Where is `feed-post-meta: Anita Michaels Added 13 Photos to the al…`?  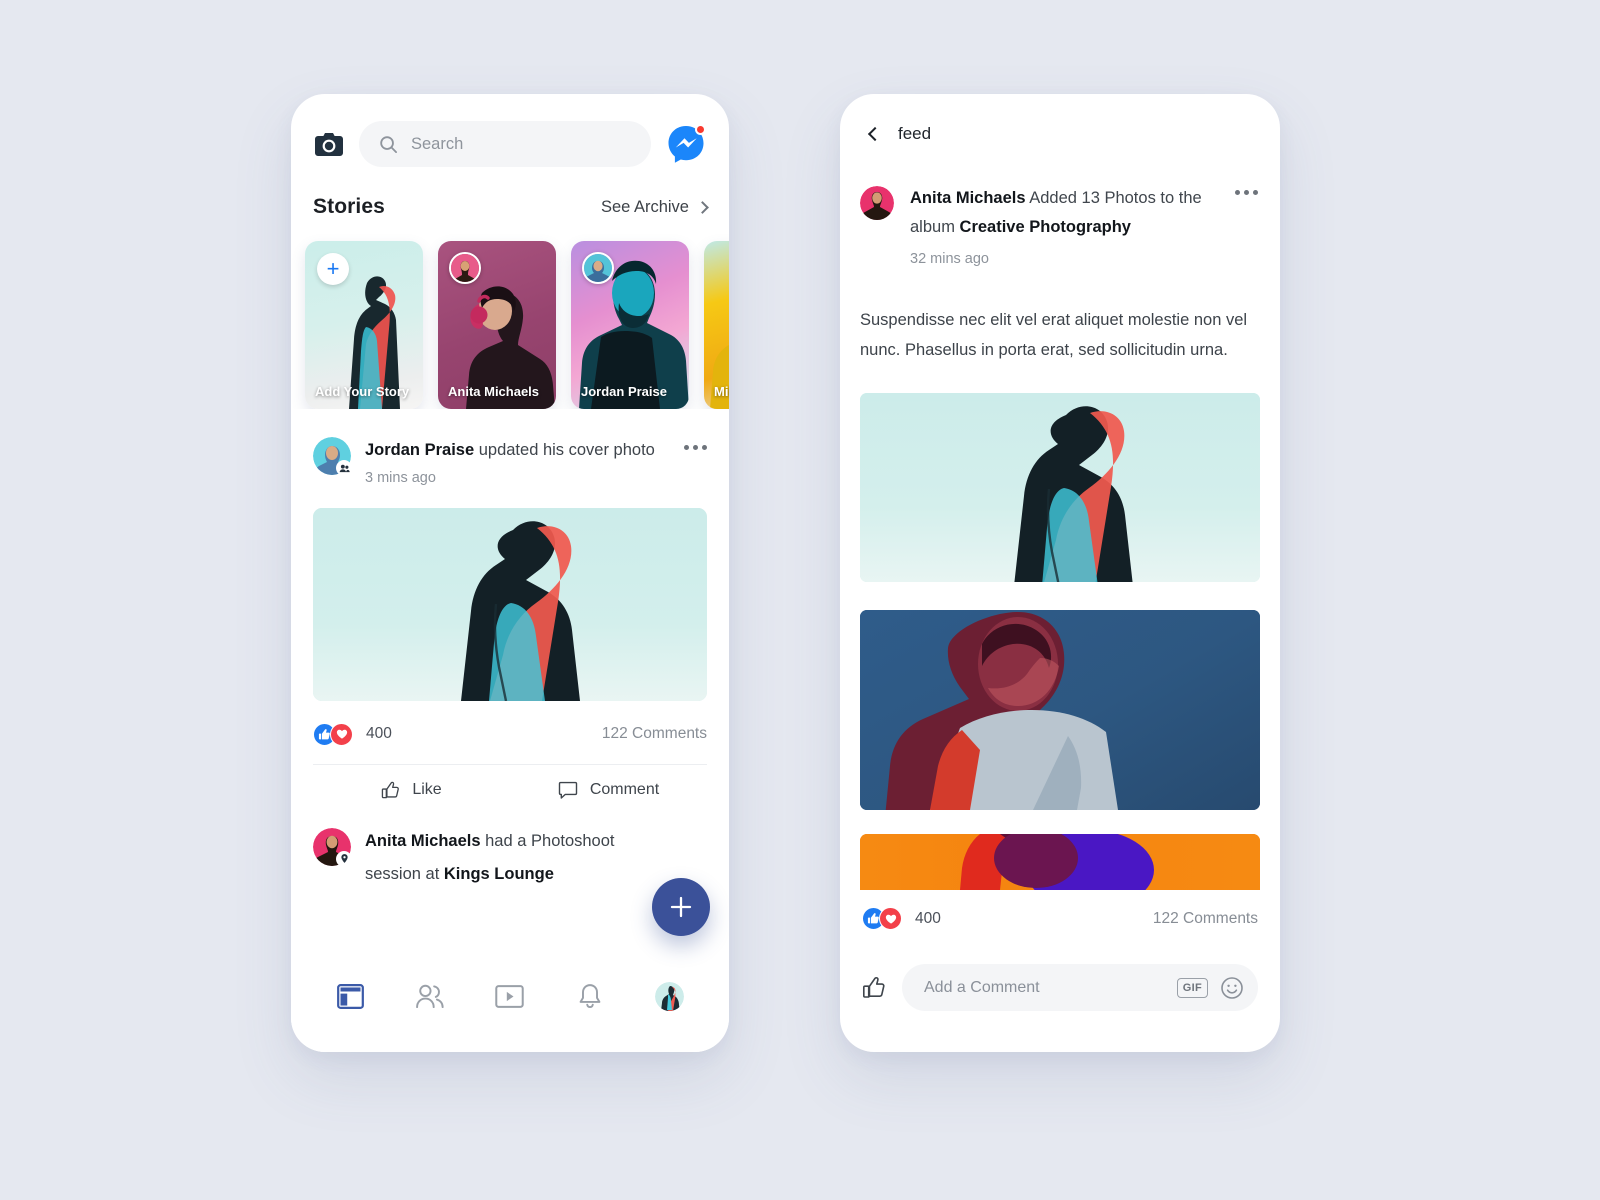
feed-post-meta: Anita Michaels Added 13 Photos to the al… is located at coordinates (1064, 225).